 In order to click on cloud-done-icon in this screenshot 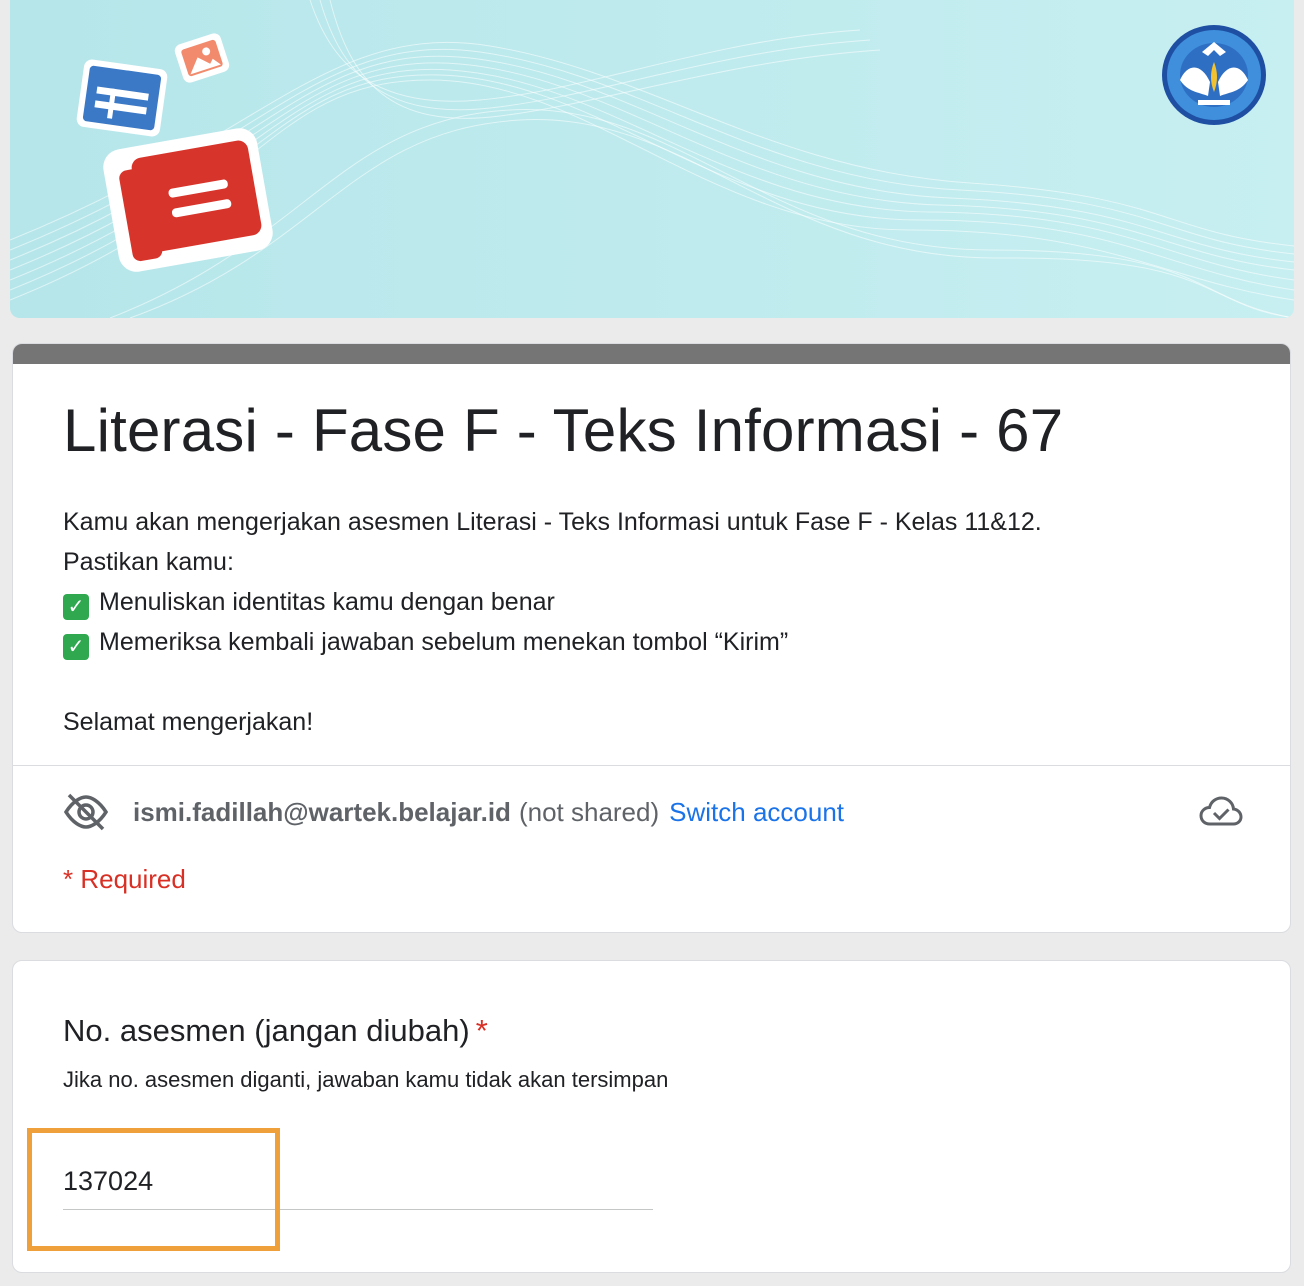, I will do `click(1221, 812)`.